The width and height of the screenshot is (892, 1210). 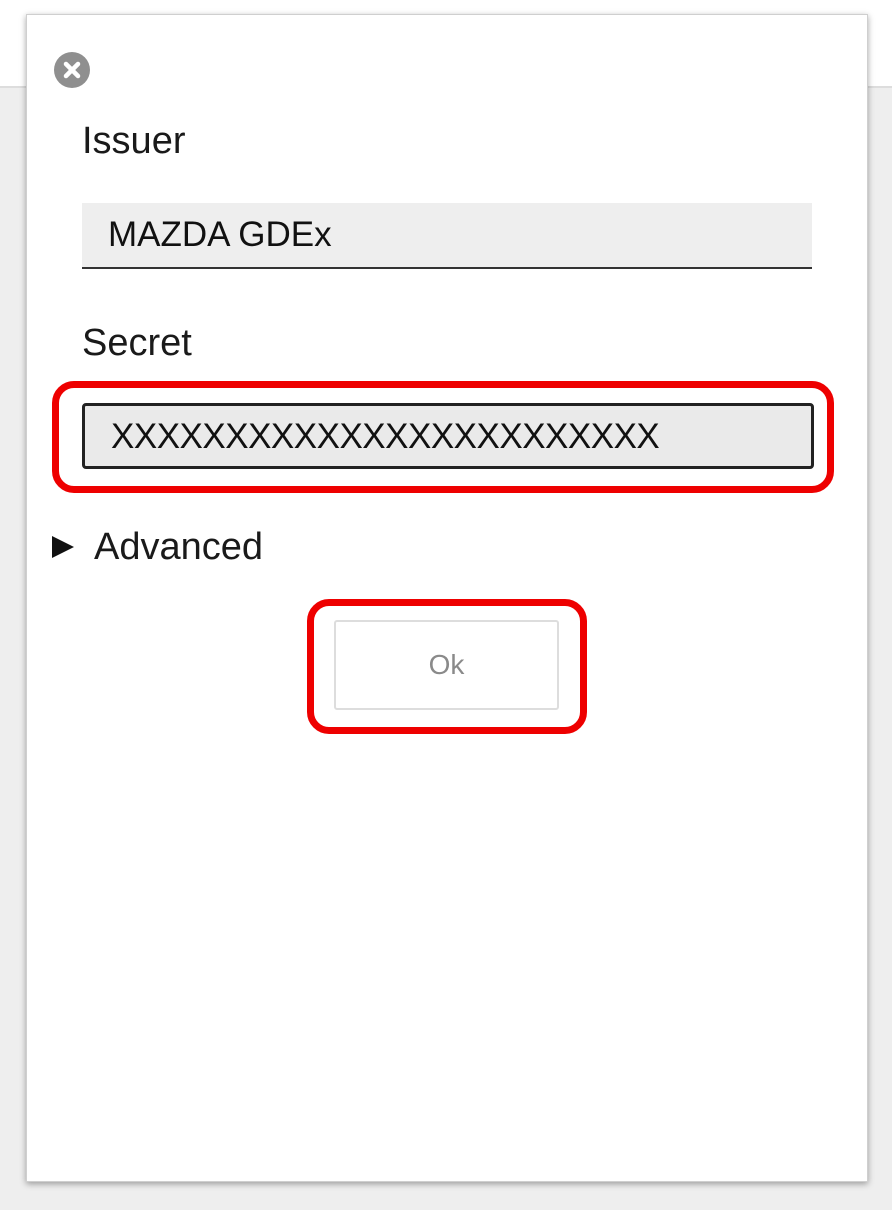 What do you see at coordinates (134, 141) in the screenshot?
I see `issuer-label: Issuer` at bounding box center [134, 141].